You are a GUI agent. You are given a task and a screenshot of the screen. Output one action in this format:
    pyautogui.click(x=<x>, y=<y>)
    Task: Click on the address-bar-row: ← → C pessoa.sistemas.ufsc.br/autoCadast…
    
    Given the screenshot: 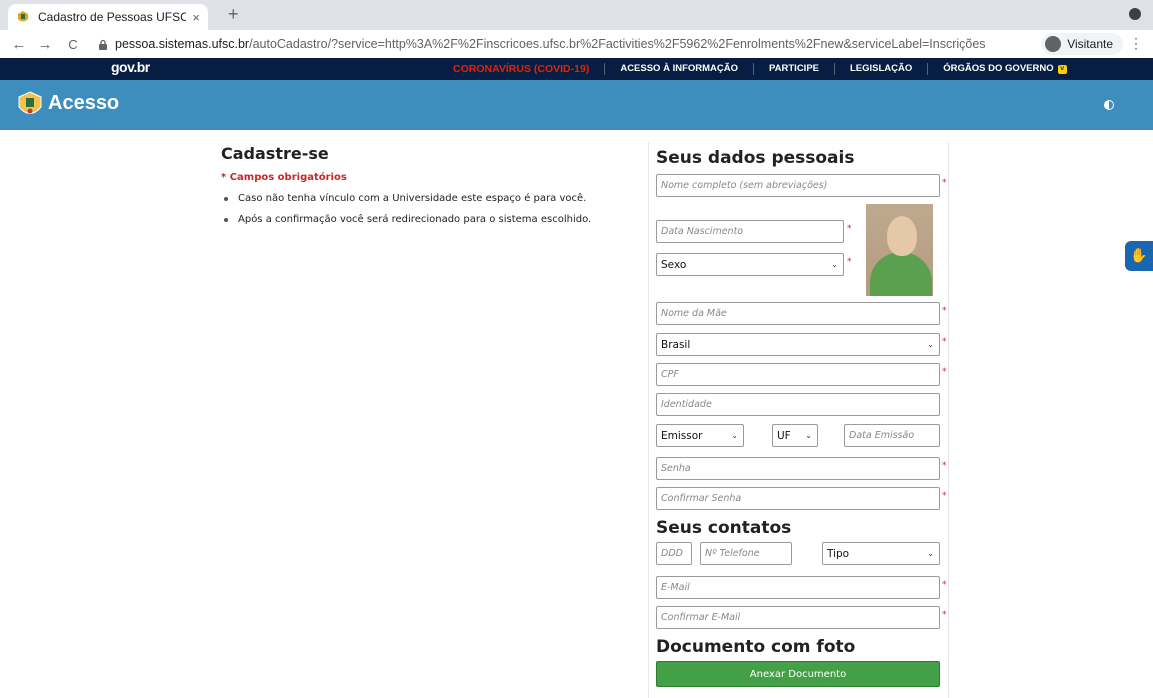 What is the action you would take?
    pyautogui.click(x=576, y=44)
    